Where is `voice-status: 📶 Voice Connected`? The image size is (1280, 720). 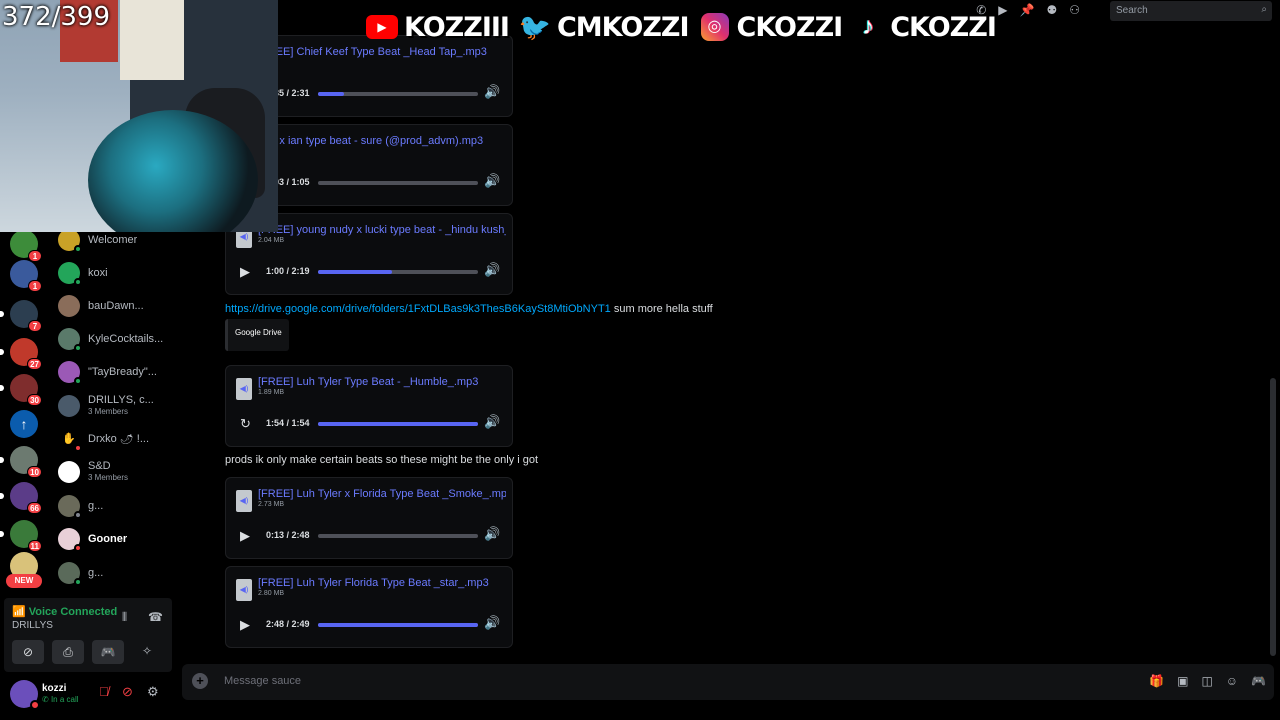
voice-status: 📶 Voice Connected is located at coordinates (64, 611).